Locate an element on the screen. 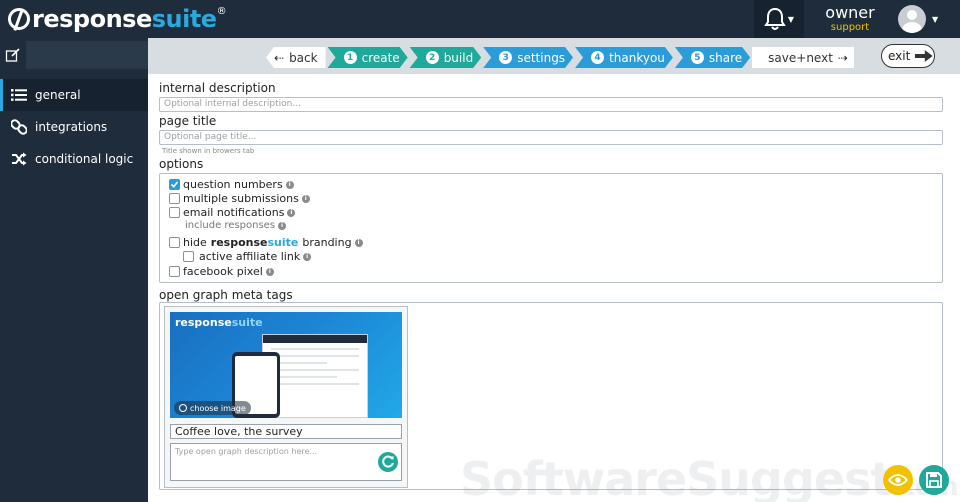  user-menu: owner support is located at coordinates (850, 19).